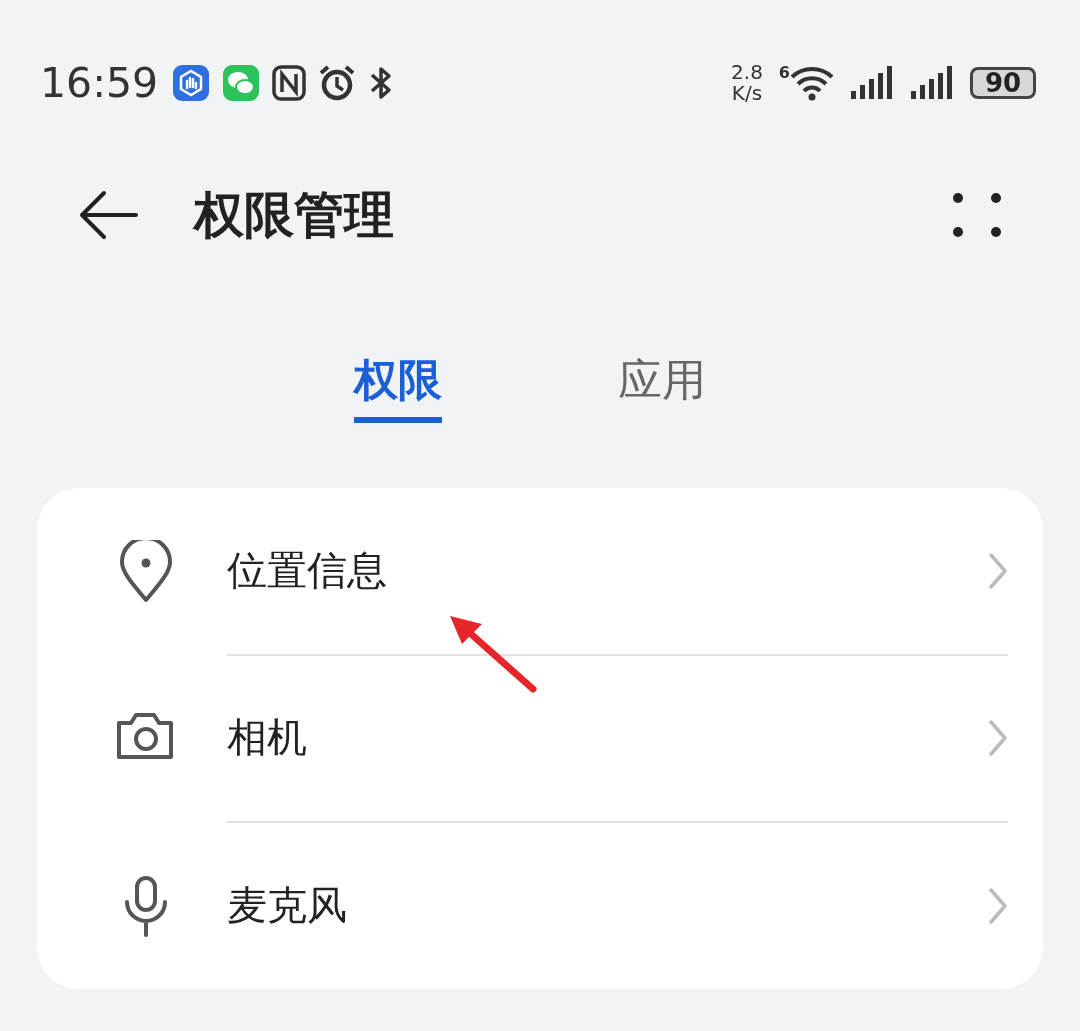  What do you see at coordinates (812, 83) in the screenshot?
I see `wifi-icon` at bounding box center [812, 83].